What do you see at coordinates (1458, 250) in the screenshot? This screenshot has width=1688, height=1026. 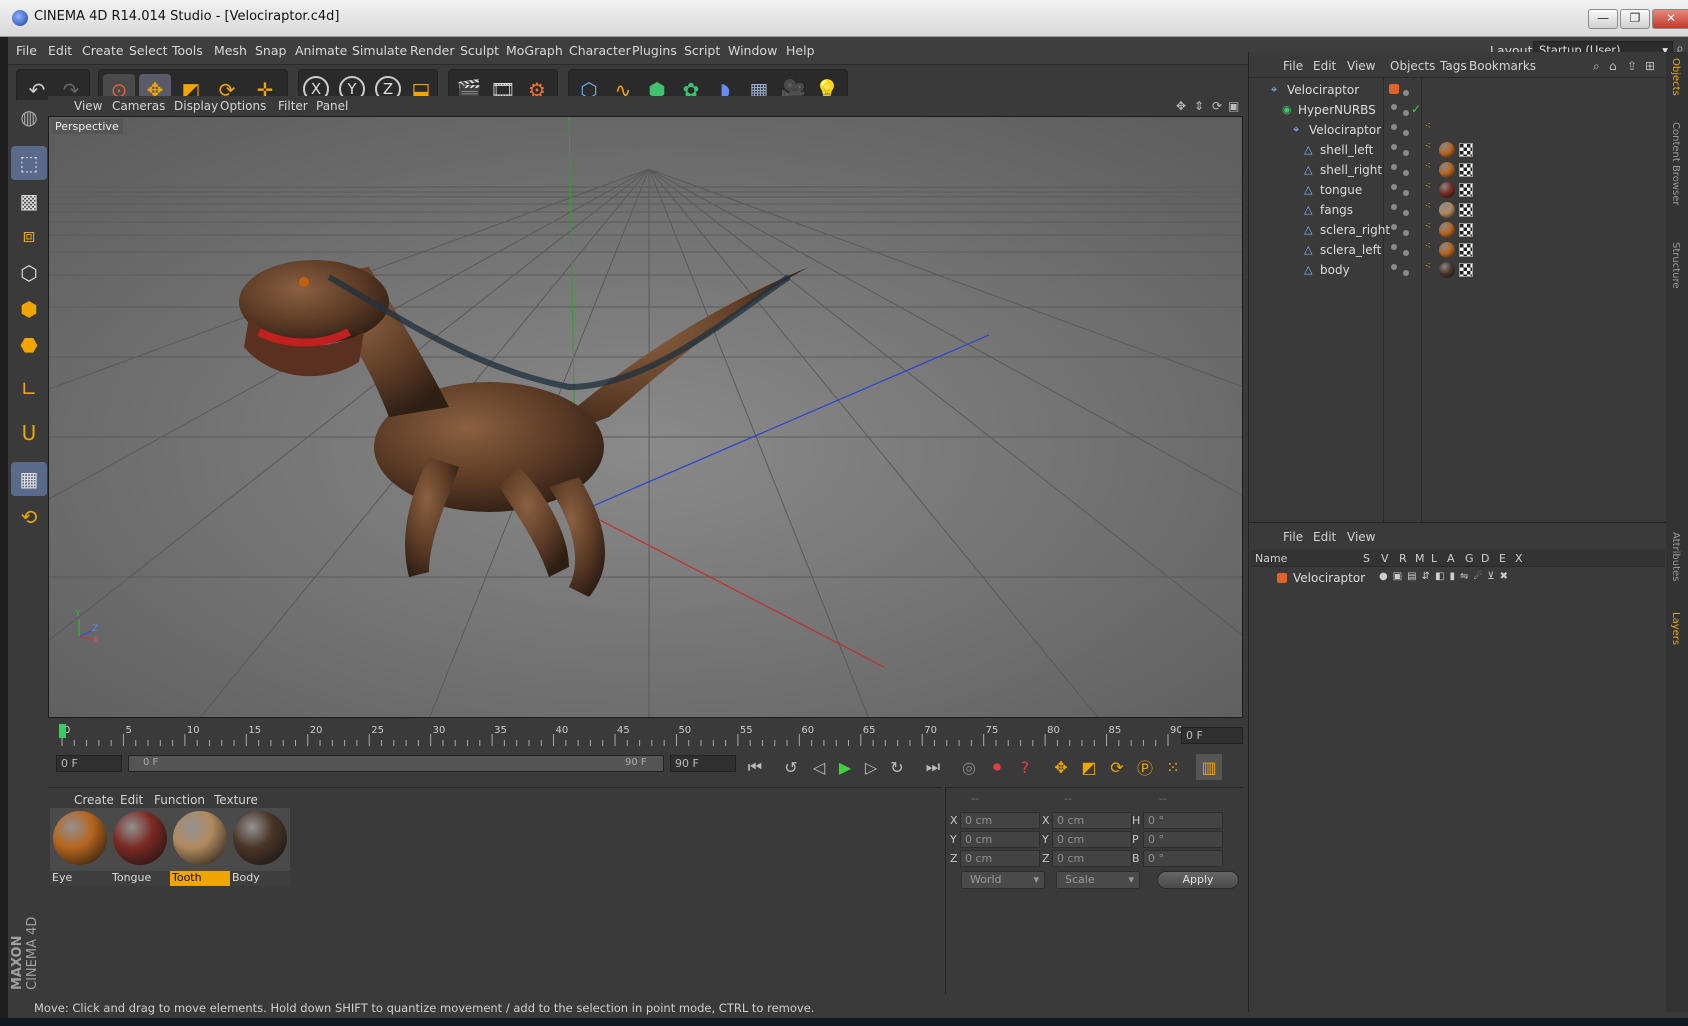 I see `object-row: △ sclera_left ⁖` at bounding box center [1458, 250].